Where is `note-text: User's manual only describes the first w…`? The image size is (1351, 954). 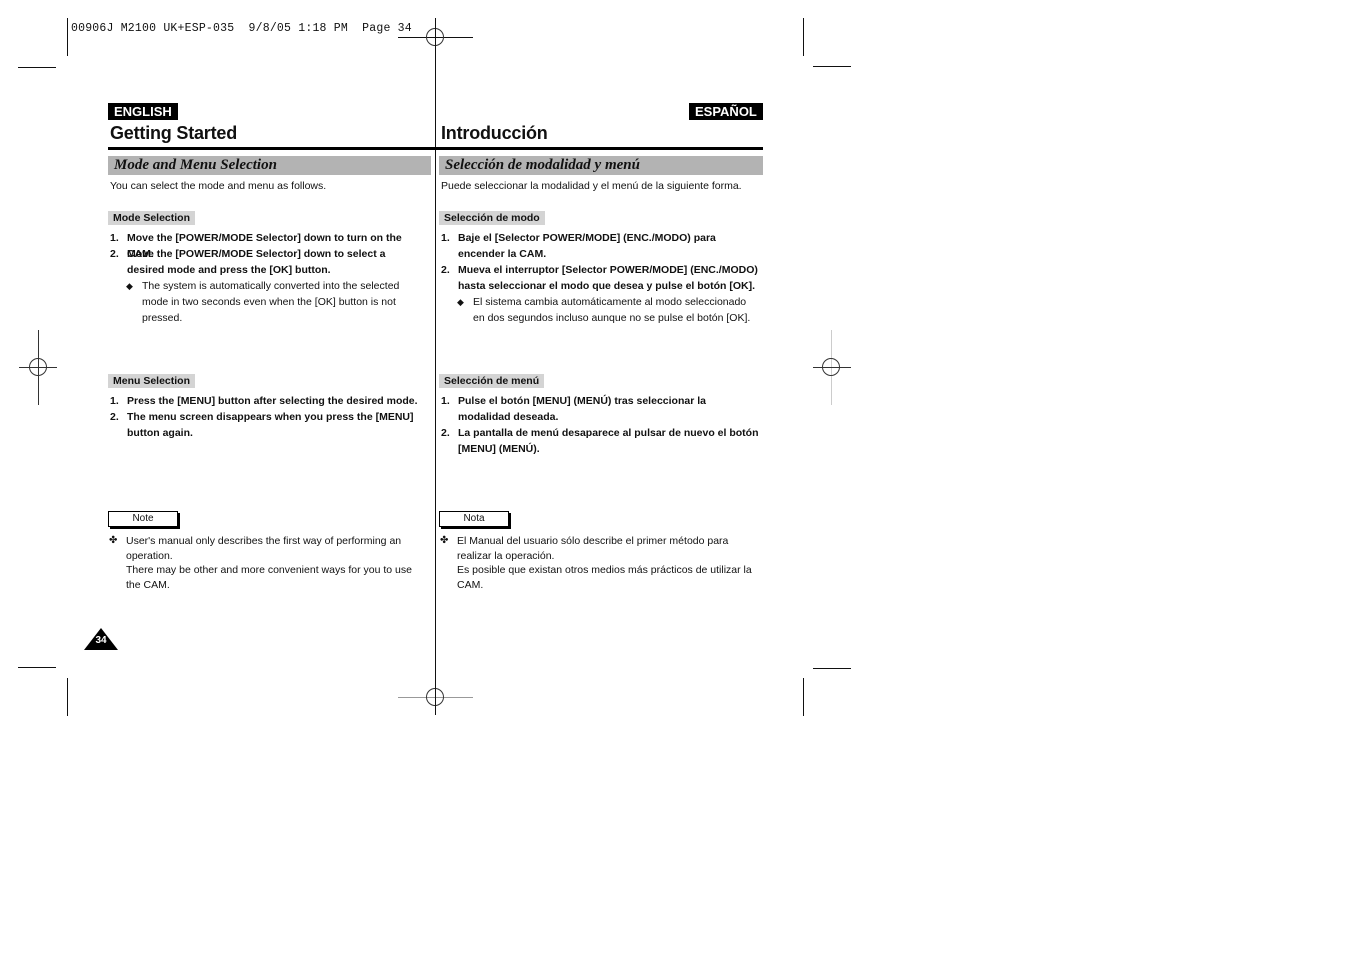 note-text: User's manual only describes the first w… is located at coordinates (264, 548).